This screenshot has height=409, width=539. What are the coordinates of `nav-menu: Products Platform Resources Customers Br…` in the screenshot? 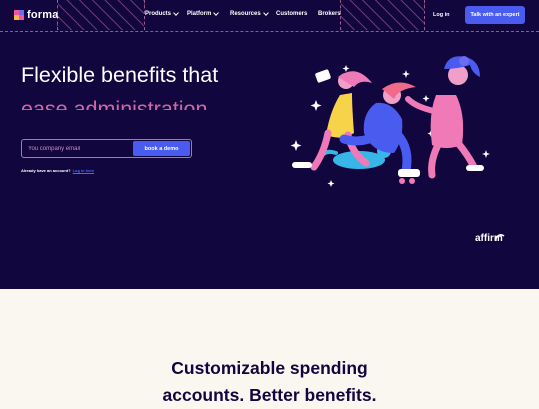 It's located at (243, 13).